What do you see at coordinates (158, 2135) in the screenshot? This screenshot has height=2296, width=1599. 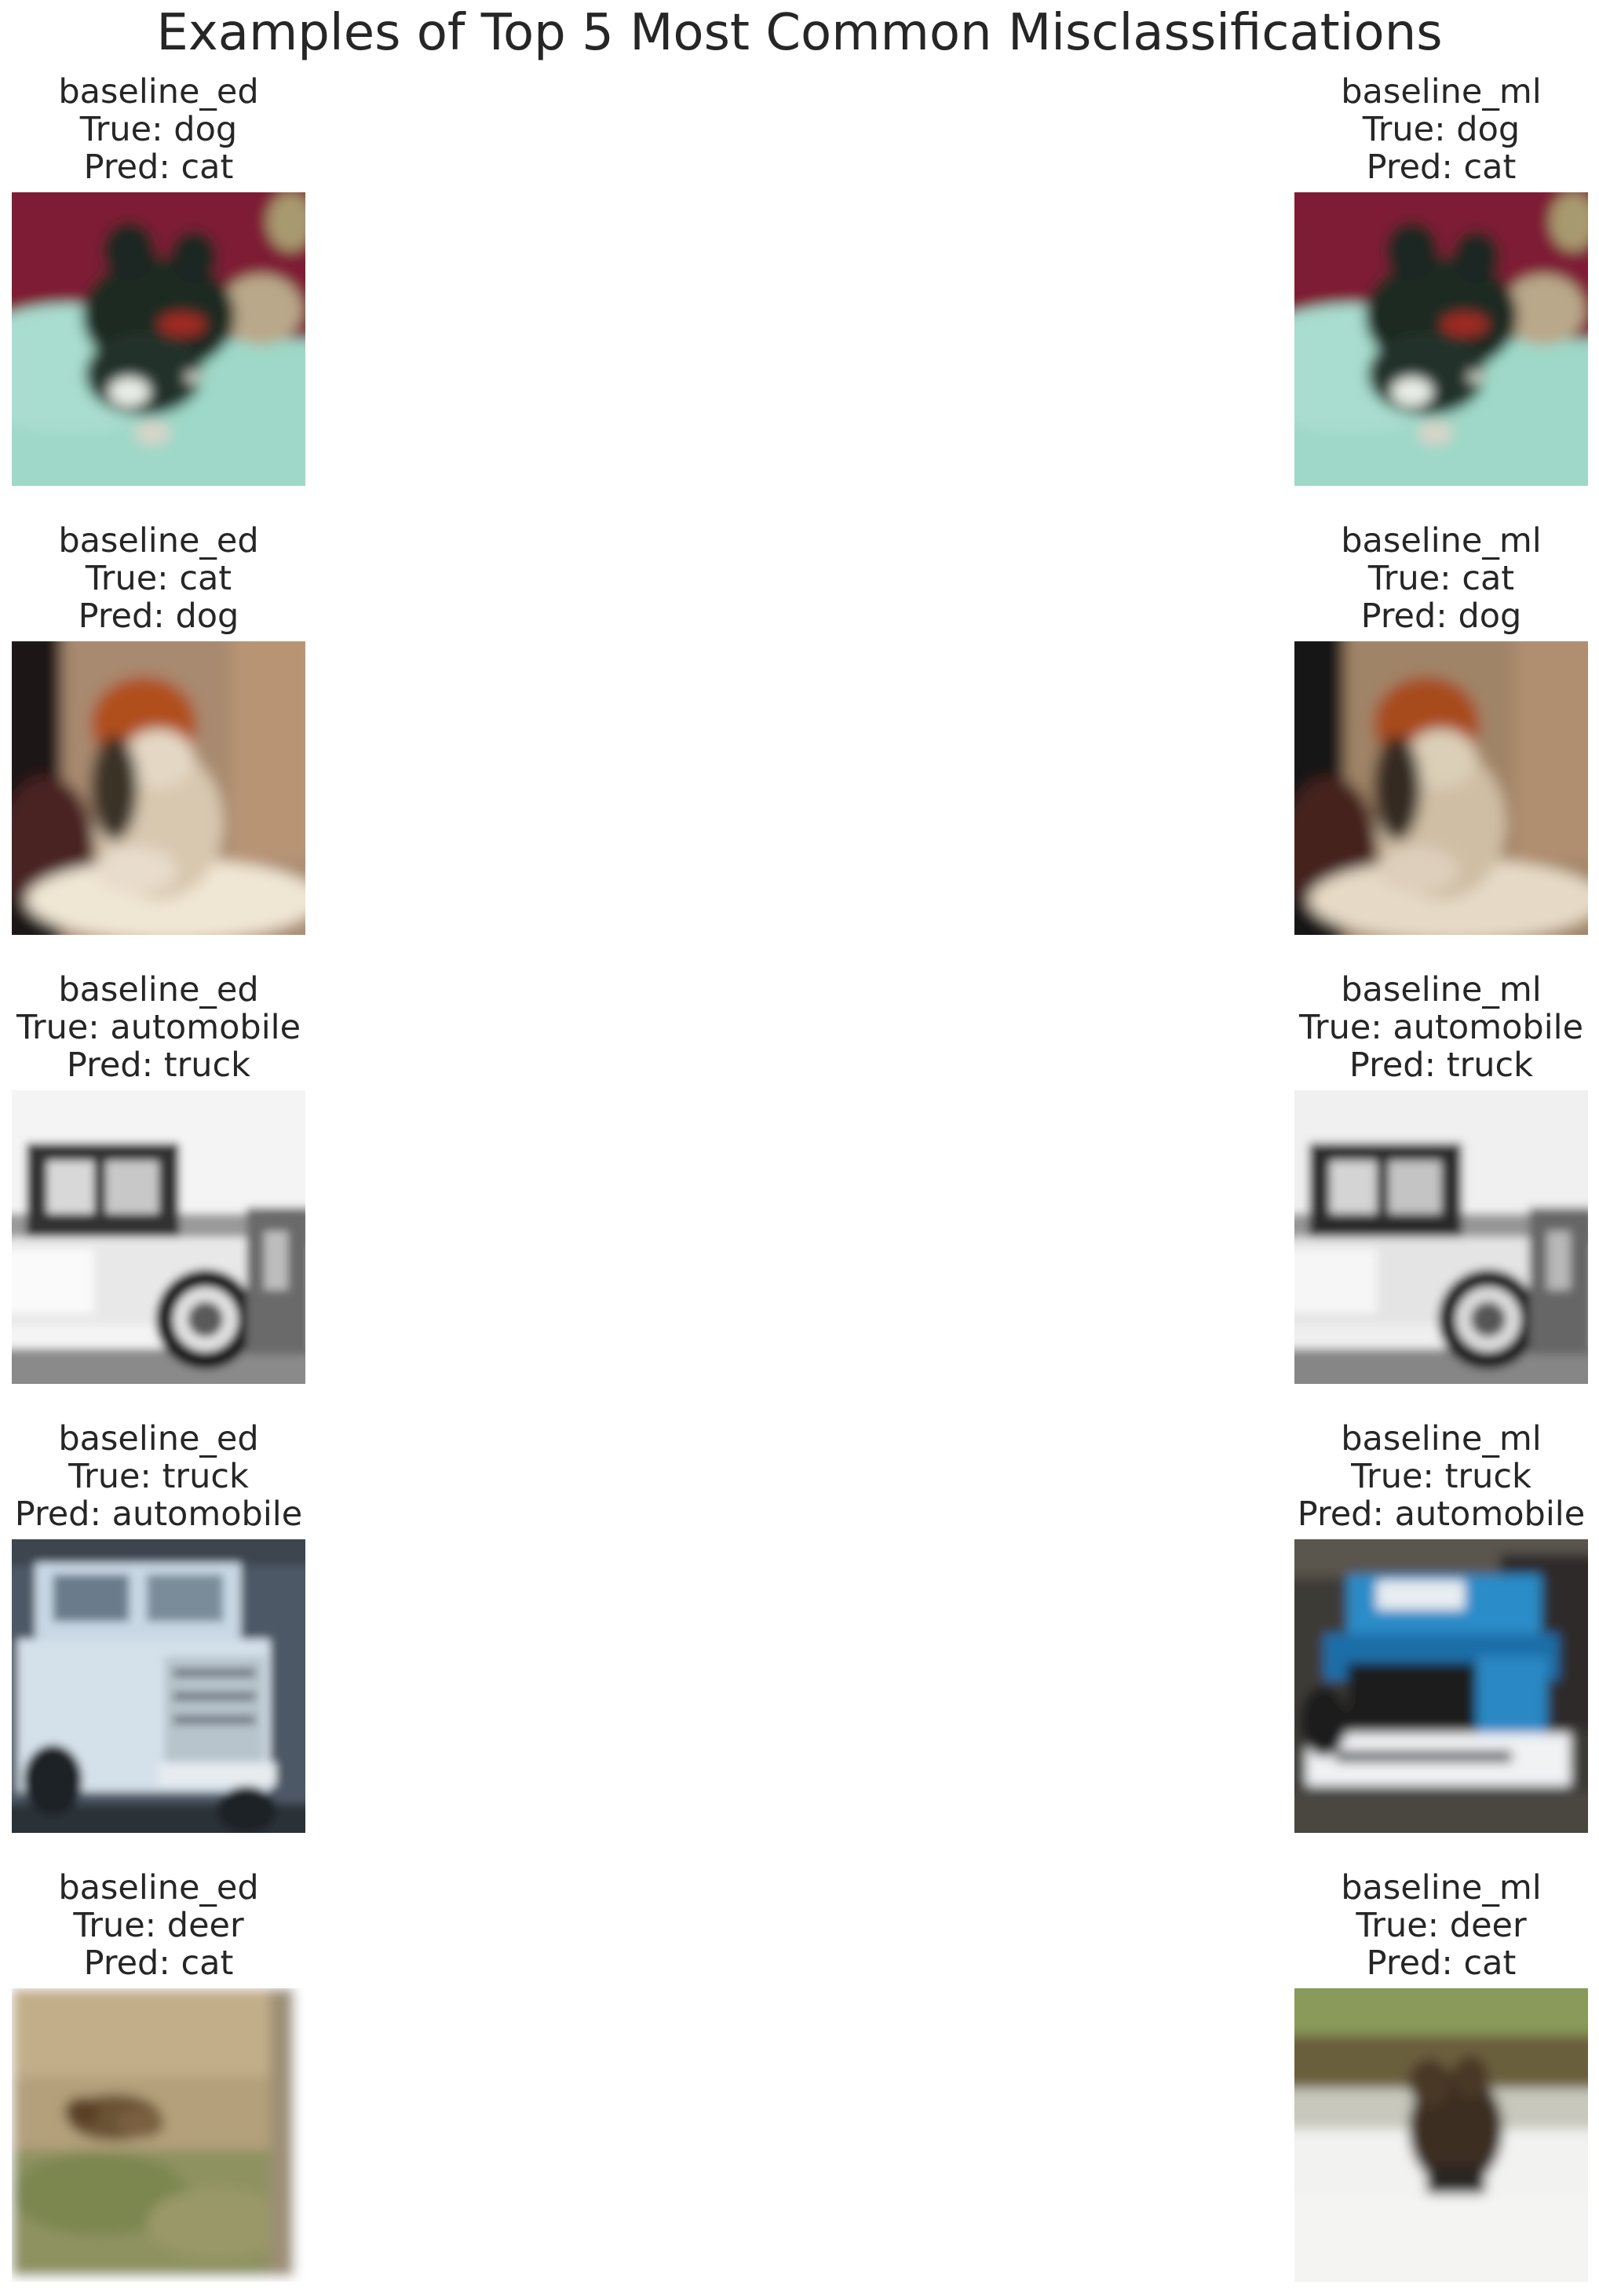 I see `deer-in-grass-photo` at bounding box center [158, 2135].